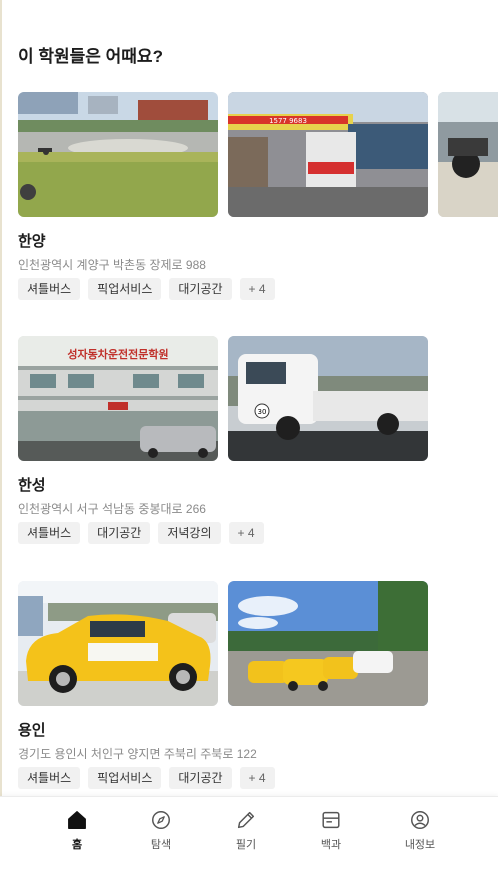 Image resolution: width=498 pixels, height=872 pixels. Describe the element at coordinates (1, 435) in the screenshot. I see `left-border` at that location.